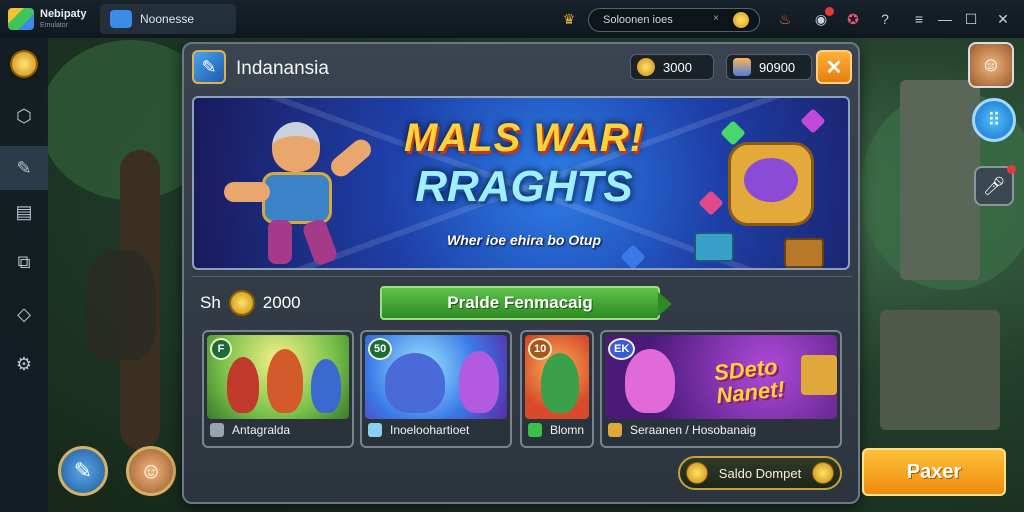 This screenshot has width=1024, height=512. I want to click on player-avatar-button: ☺, so click(991, 65).